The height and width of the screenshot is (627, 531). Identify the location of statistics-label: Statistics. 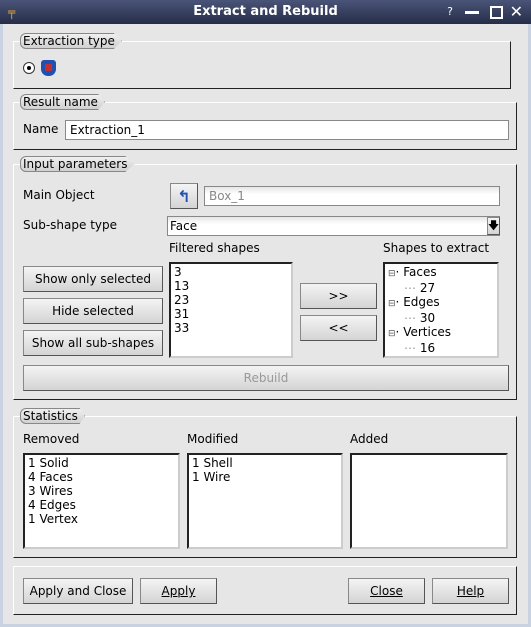
(52, 416).